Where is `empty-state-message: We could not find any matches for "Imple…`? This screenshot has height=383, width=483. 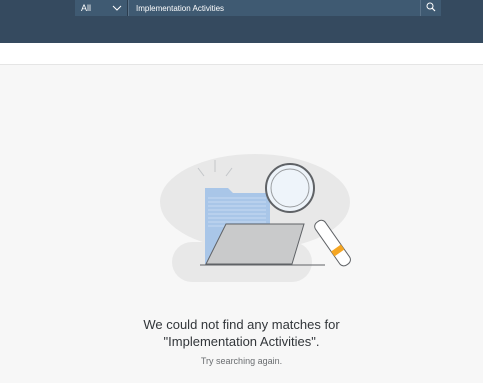
empty-state-message: We could not find any matches for "Imple… is located at coordinates (241, 333).